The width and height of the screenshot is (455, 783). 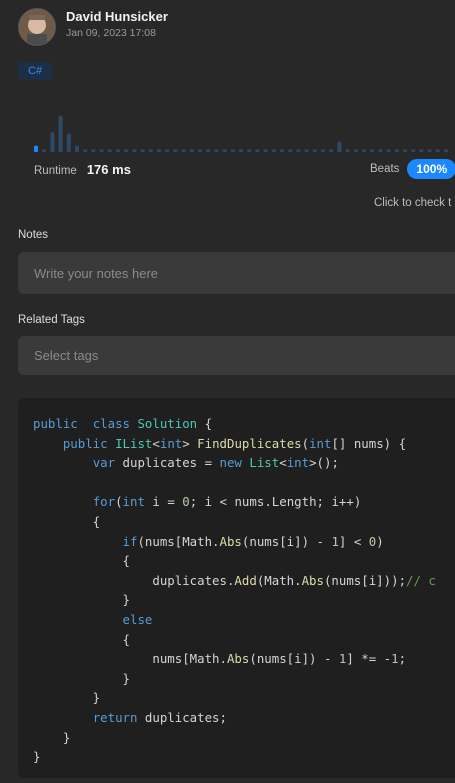 What do you see at coordinates (82, 169) in the screenshot?
I see `runtime-row: Runtime 176 ms` at bounding box center [82, 169].